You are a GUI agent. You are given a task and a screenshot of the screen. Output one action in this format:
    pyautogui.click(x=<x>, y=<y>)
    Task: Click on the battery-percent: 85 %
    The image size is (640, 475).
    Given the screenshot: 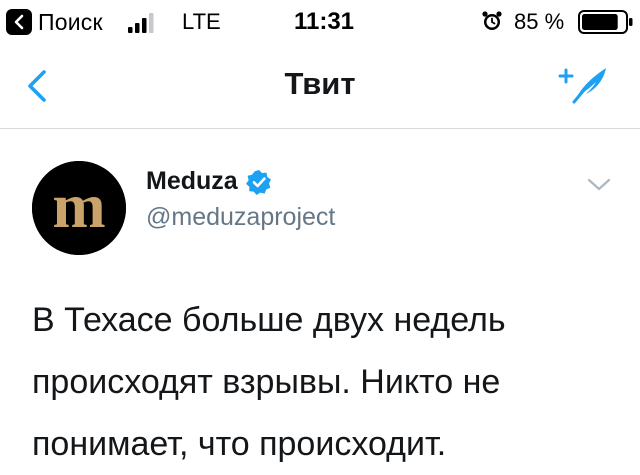 What is the action you would take?
    pyautogui.click(x=539, y=21)
    